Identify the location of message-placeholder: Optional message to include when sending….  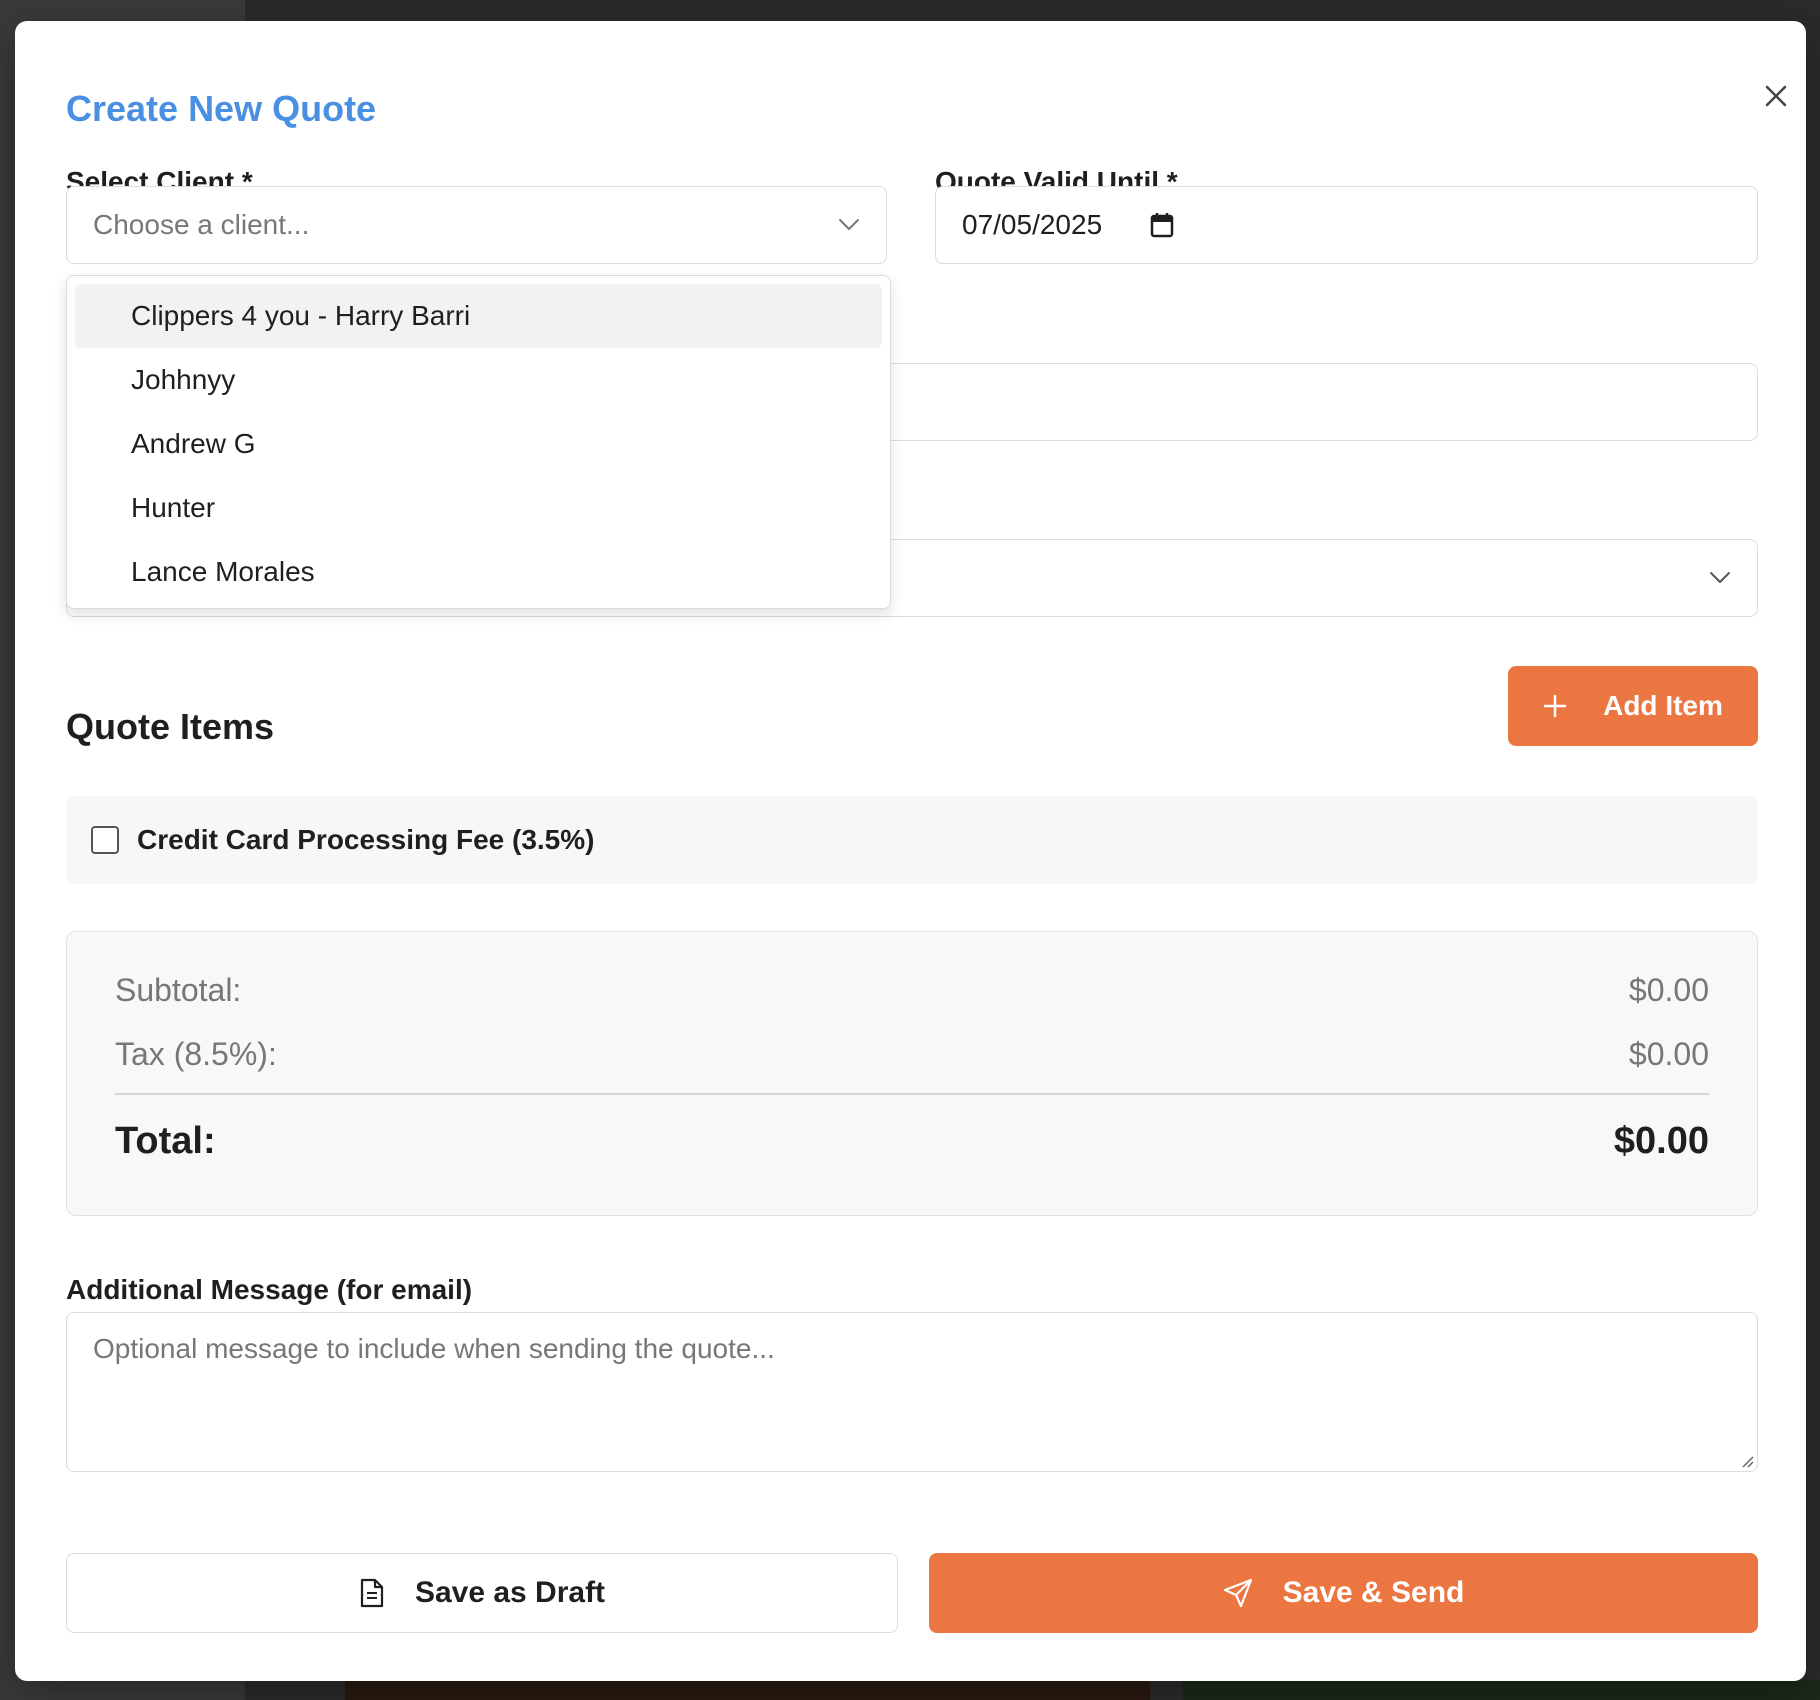
(434, 1348).